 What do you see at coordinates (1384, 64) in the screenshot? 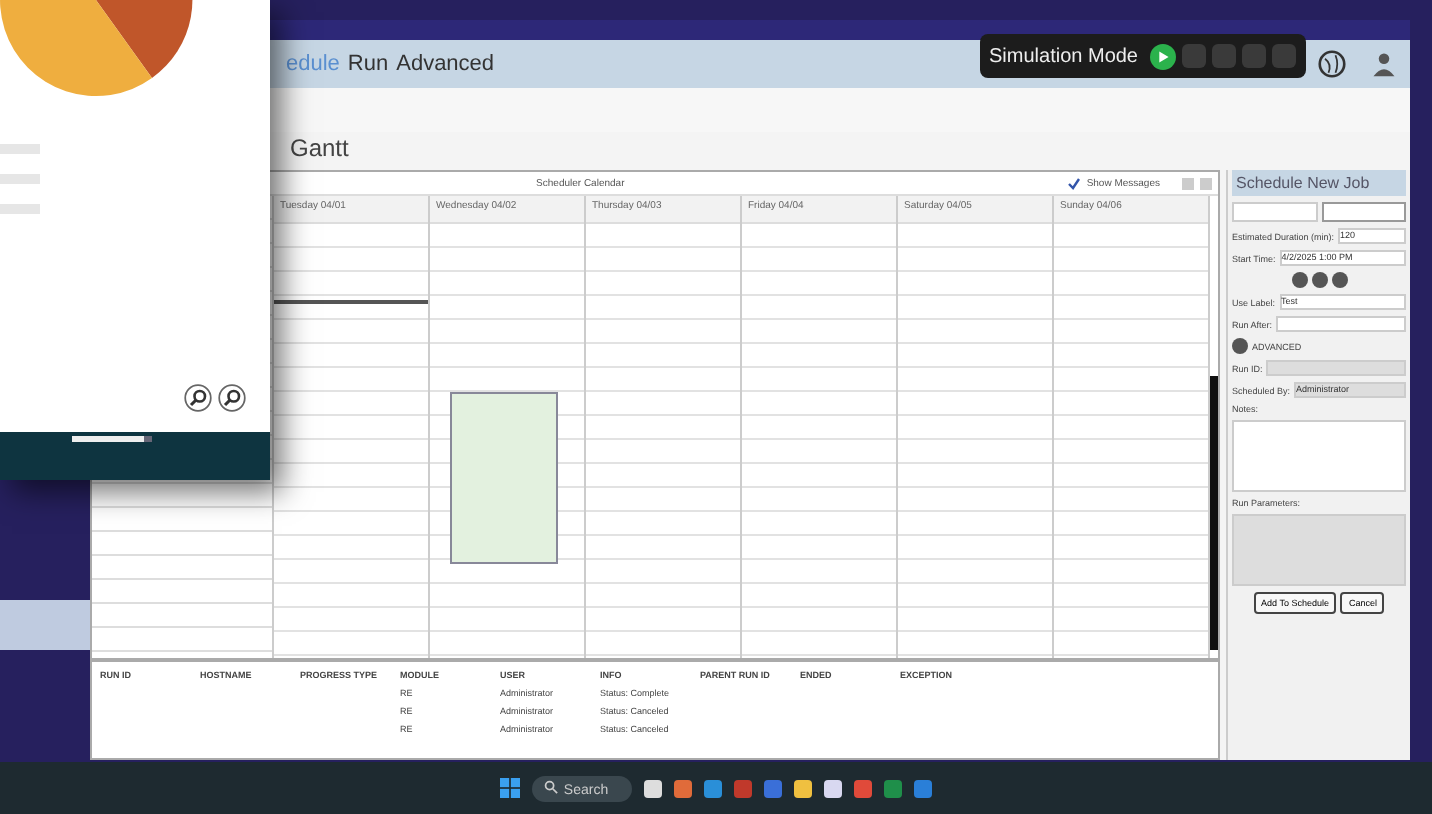
I see `user-icon` at bounding box center [1384, 64].